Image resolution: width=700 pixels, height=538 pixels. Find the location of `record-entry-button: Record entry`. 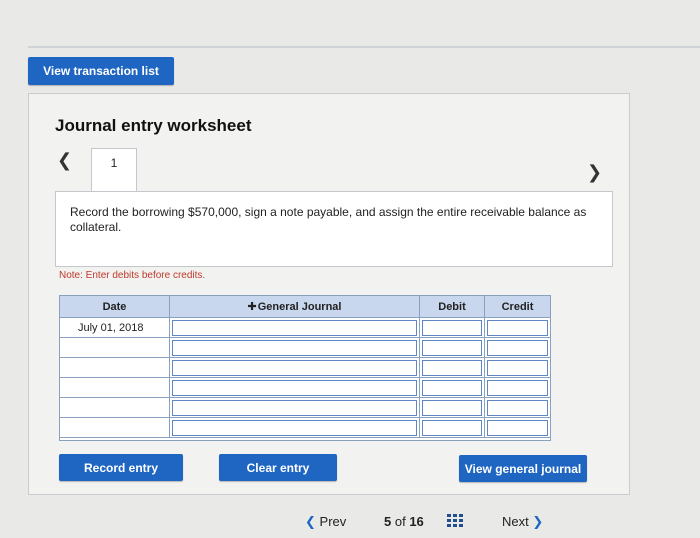

record-entry-button: Record entry is located at coordinates (121, 467).